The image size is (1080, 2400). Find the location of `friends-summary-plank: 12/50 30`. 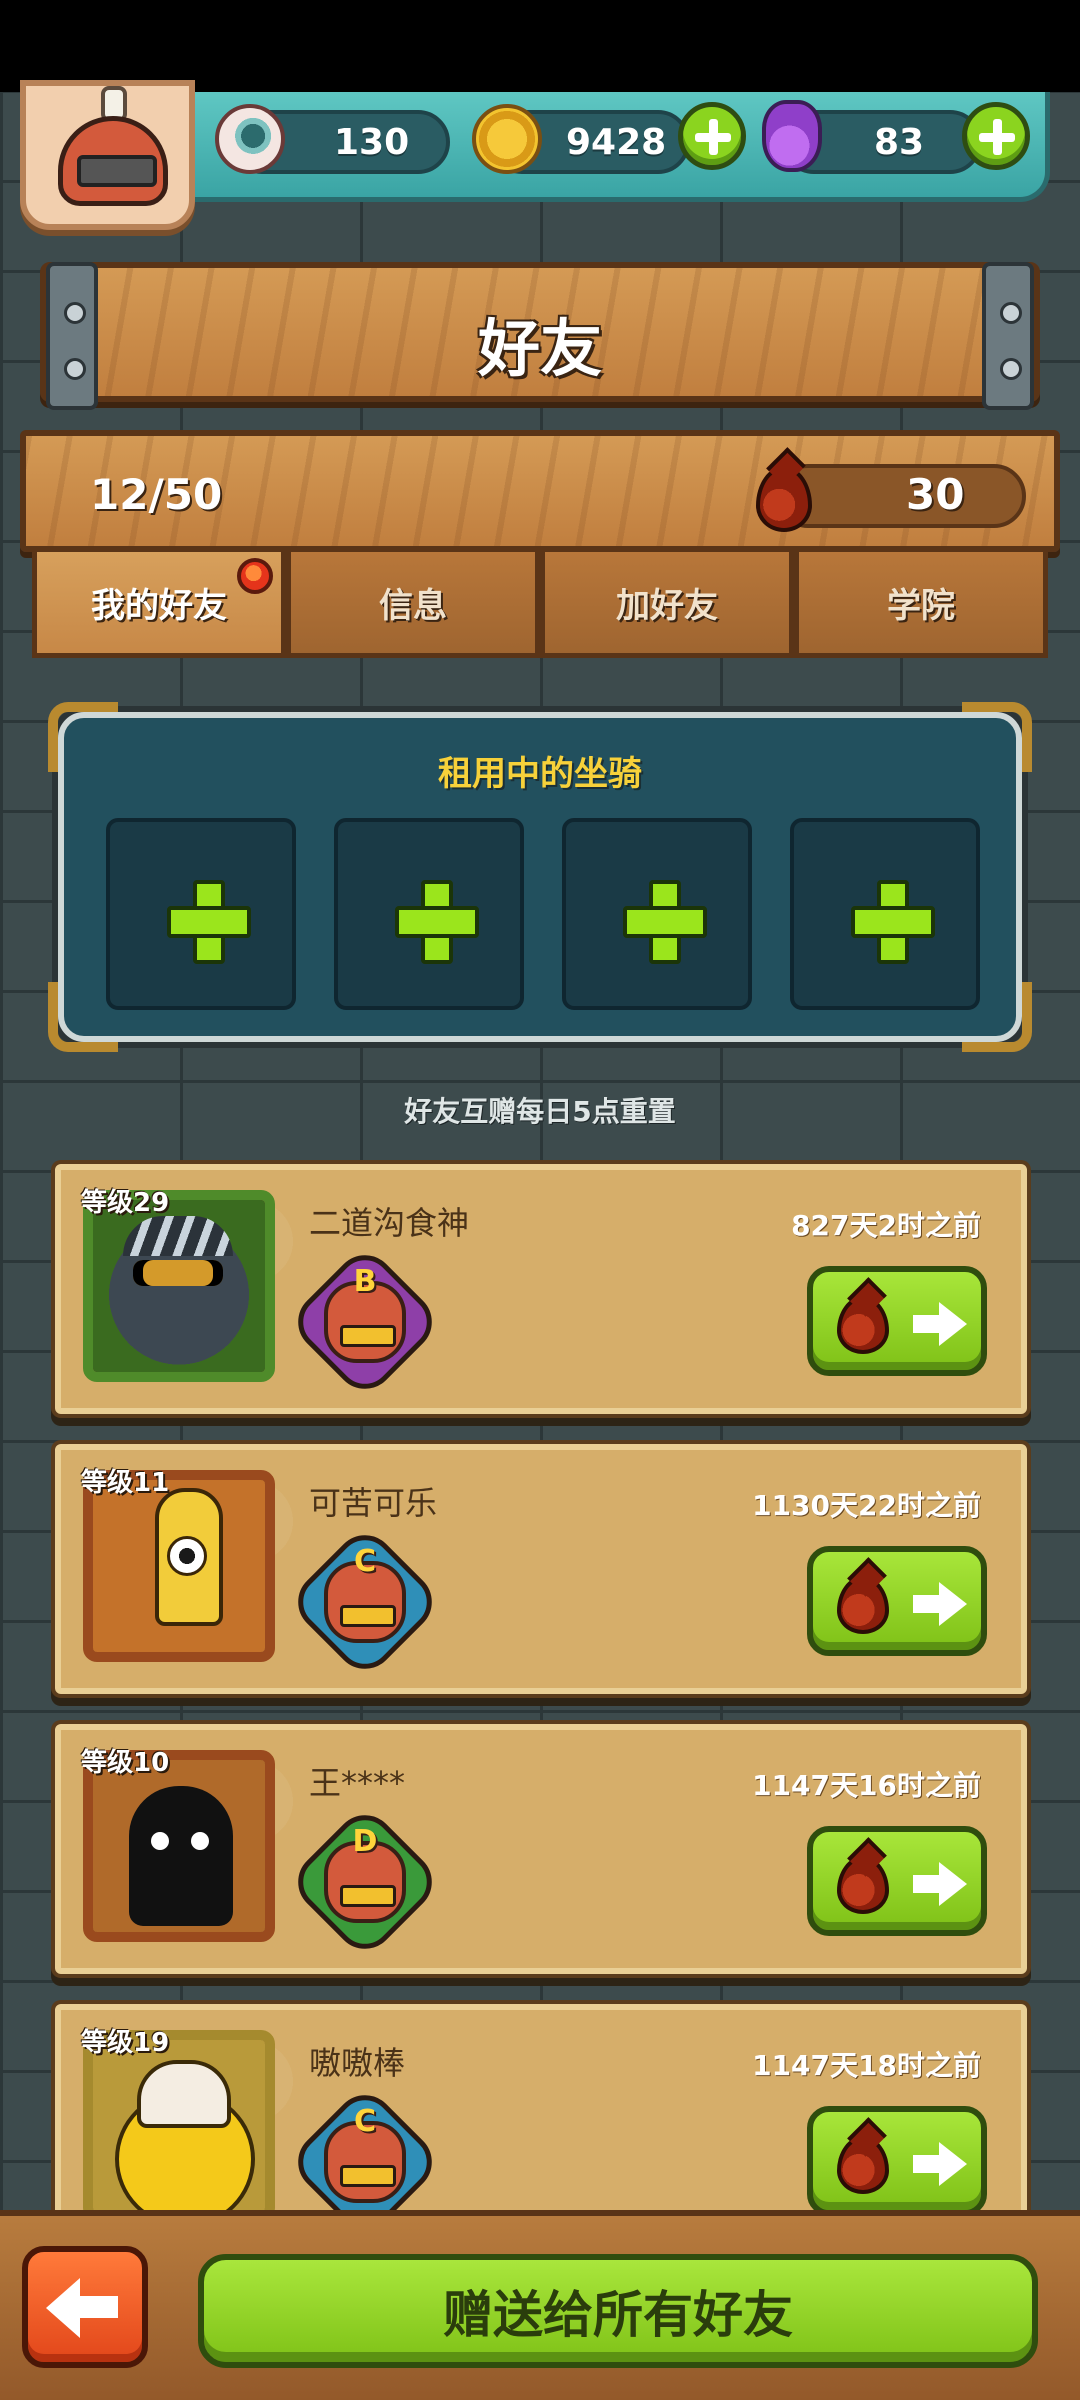

friends-summary-plank: 12/50 30 is located at coordinates (540, 491).